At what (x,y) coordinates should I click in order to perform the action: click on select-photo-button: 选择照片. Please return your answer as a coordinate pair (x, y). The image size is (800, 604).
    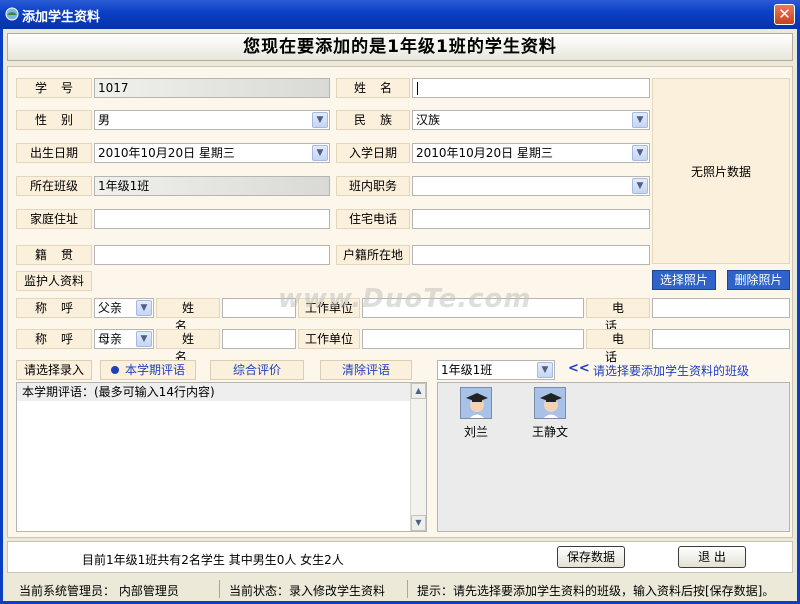
    Looking at the image, I should click on (684, 280).